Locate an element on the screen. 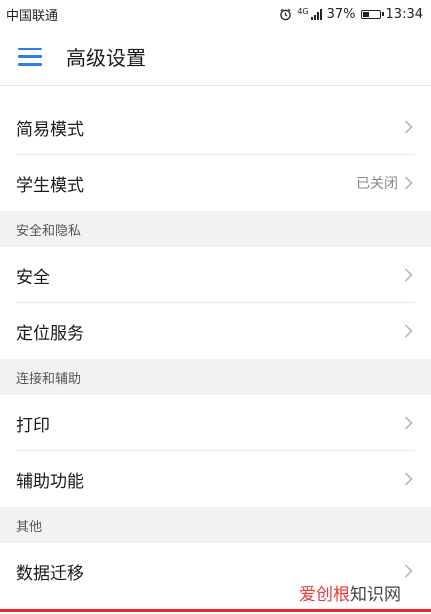 The image size is (431, 614). app-header: 高级设置 is located at coordinates (215, 57).